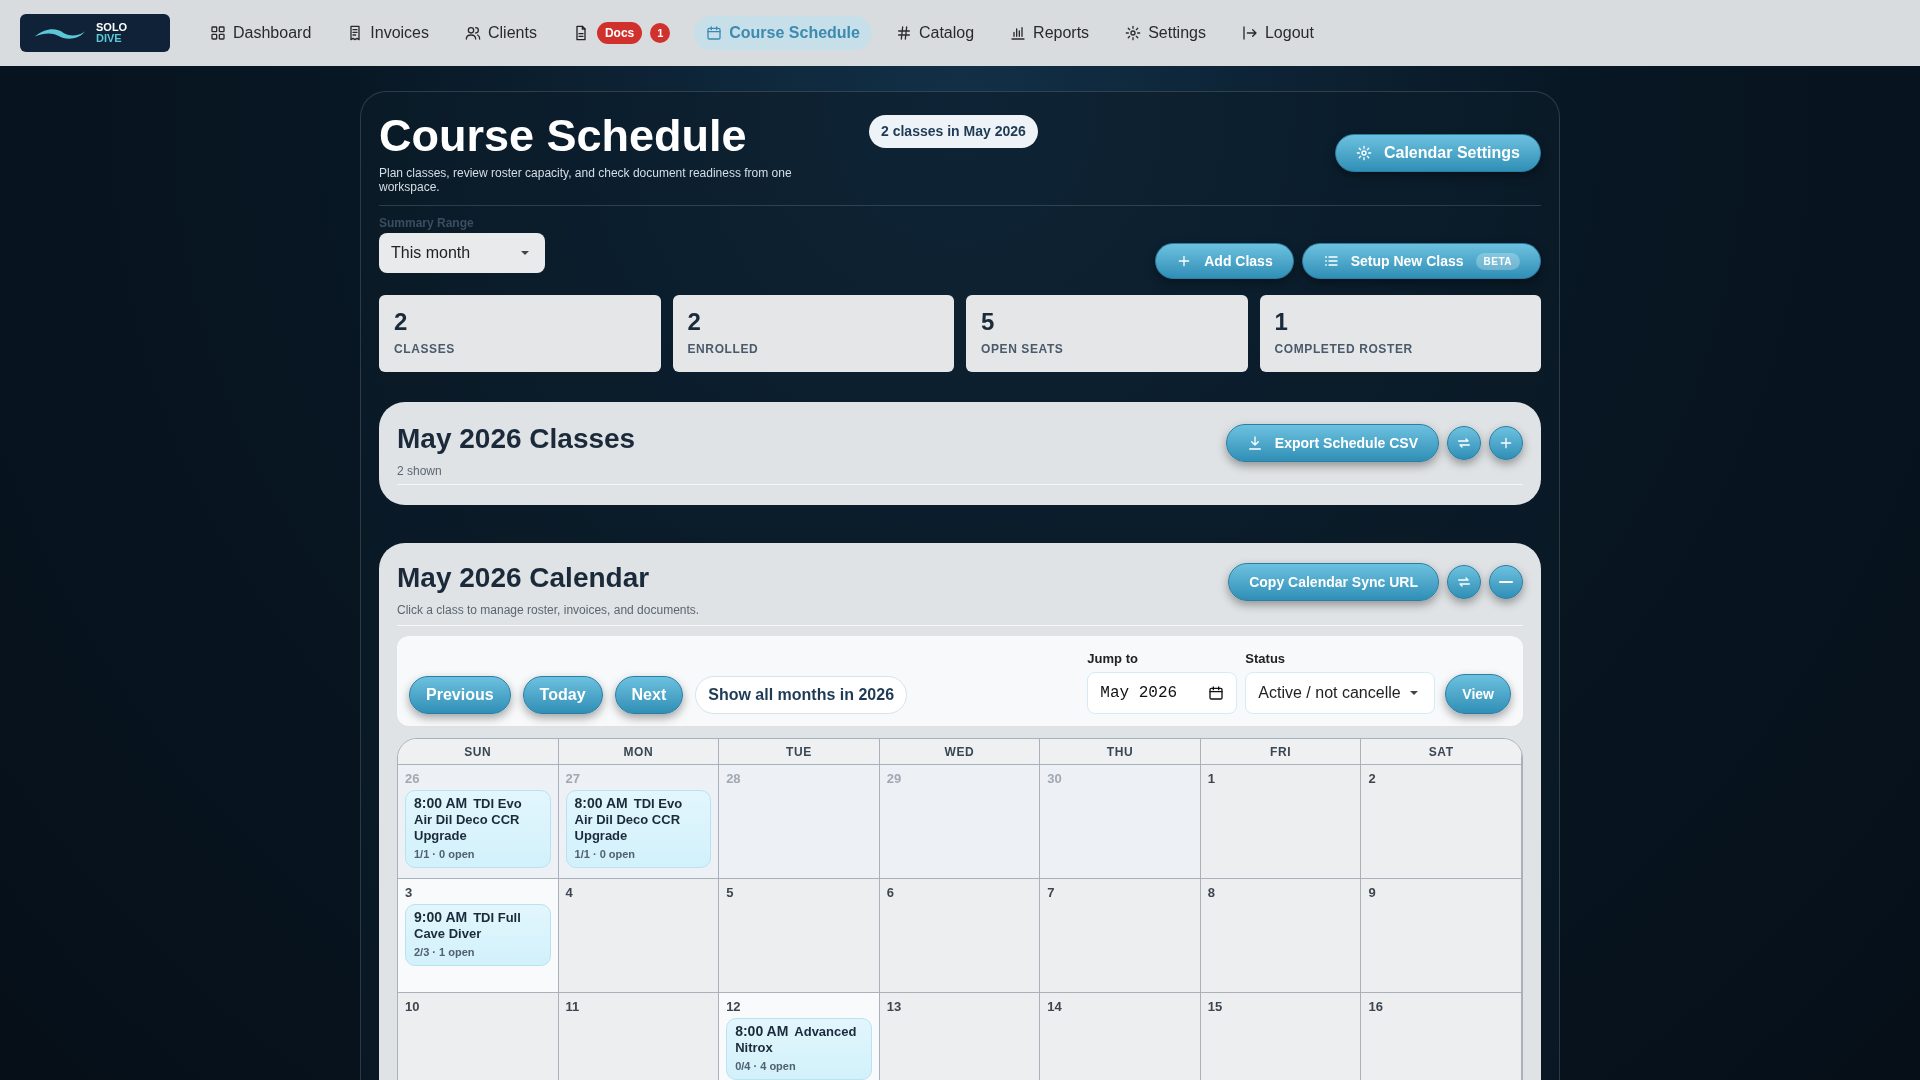  What do you see at coordinates (473, 33) in the screenshot?
I see `people-icon` at bounding box center [473, 33].